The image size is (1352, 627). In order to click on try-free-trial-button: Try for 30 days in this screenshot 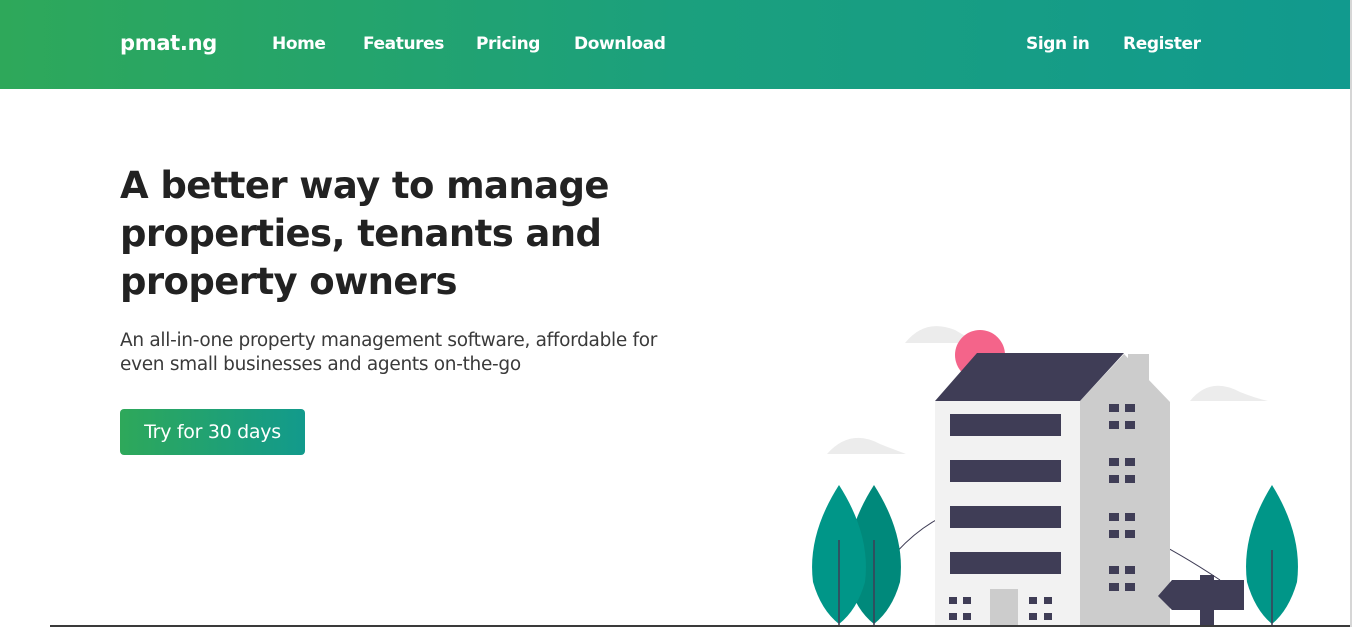, I will do `click(212, 432)`.